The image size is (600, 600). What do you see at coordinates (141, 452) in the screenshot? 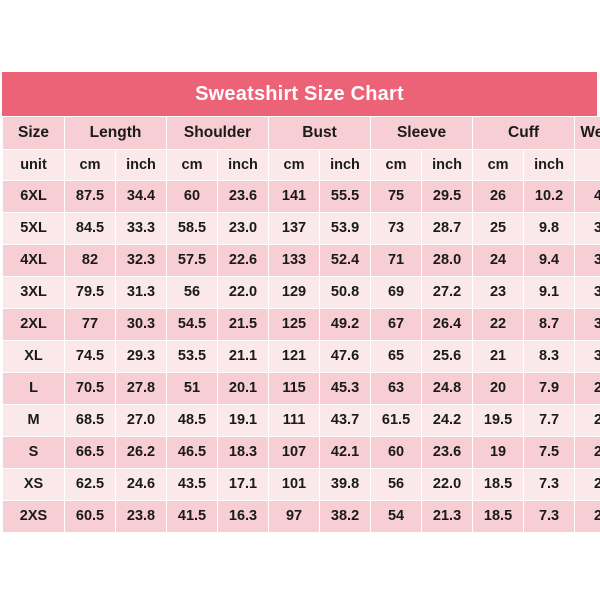
I see `cell-length-in: 26.2` at bounding box center [141, 452].